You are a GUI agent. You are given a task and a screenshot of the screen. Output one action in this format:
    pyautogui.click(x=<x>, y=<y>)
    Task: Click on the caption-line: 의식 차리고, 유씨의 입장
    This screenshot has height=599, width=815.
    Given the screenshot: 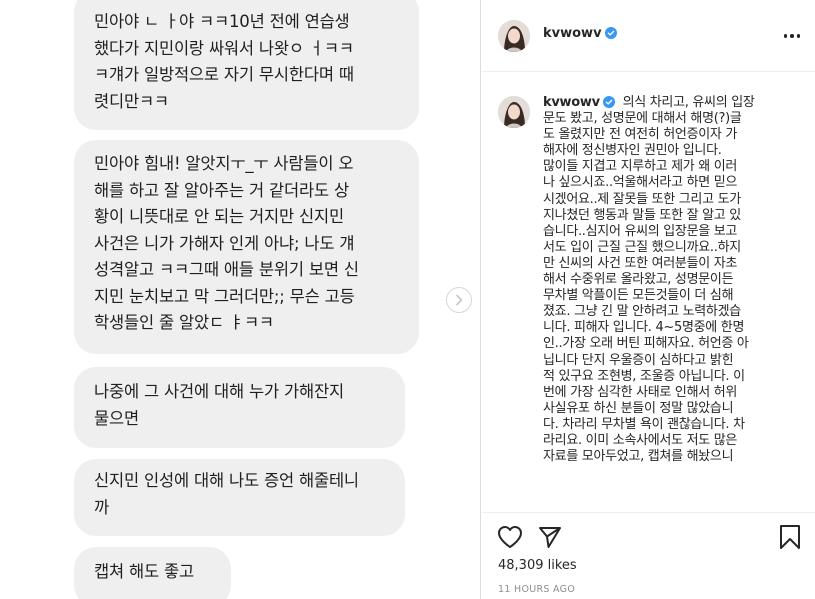 What is the action you would take?
    pyautogui.click(x=688, y=102)
    